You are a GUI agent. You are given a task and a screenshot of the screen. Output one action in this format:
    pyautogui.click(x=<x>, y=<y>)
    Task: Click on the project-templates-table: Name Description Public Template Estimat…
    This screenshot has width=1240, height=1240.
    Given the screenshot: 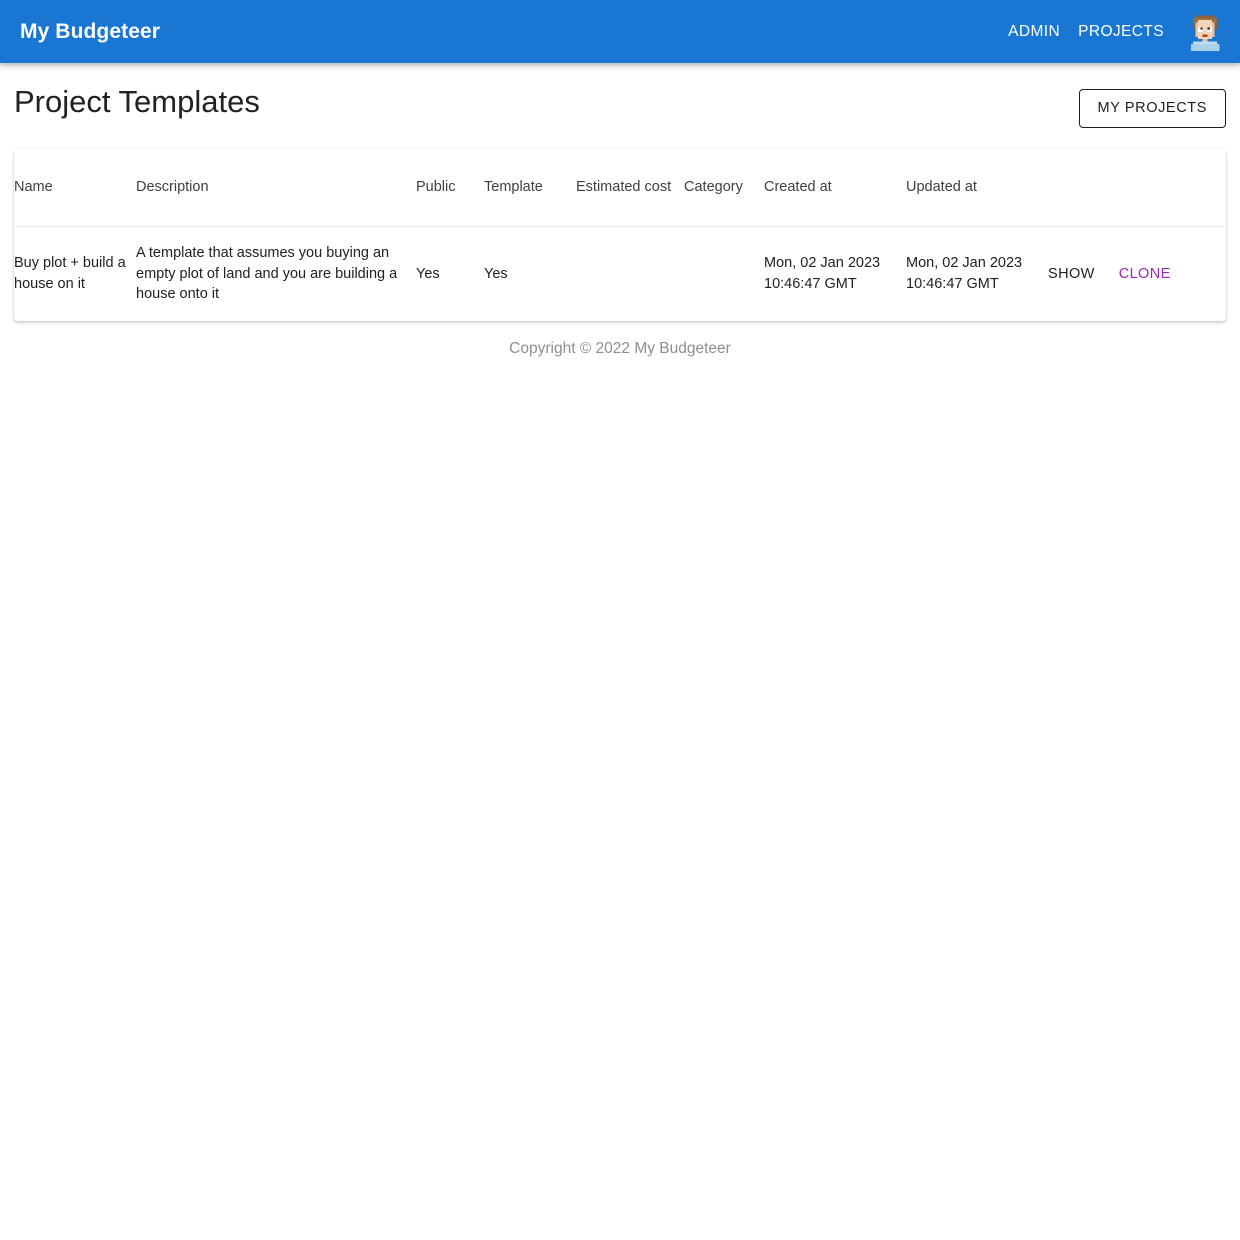 What is the action you would take?
    pyautogui.click(x=620, y=234)
    